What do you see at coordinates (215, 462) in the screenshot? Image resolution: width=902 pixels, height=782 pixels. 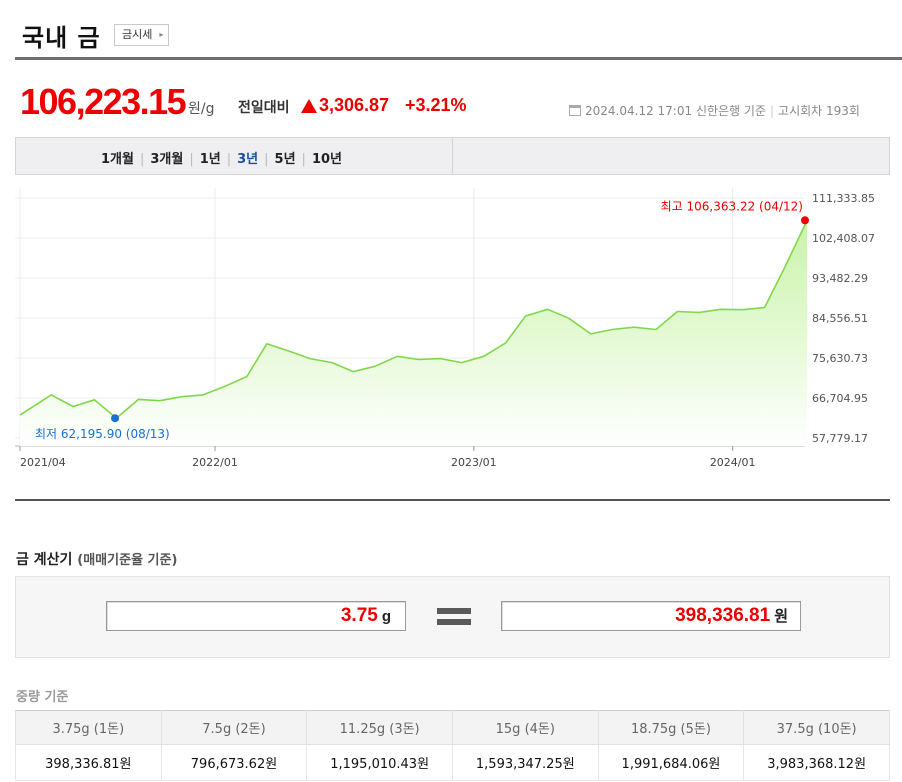 I see `x-tick-label: 2022/01` at bounding box center [215, 462].